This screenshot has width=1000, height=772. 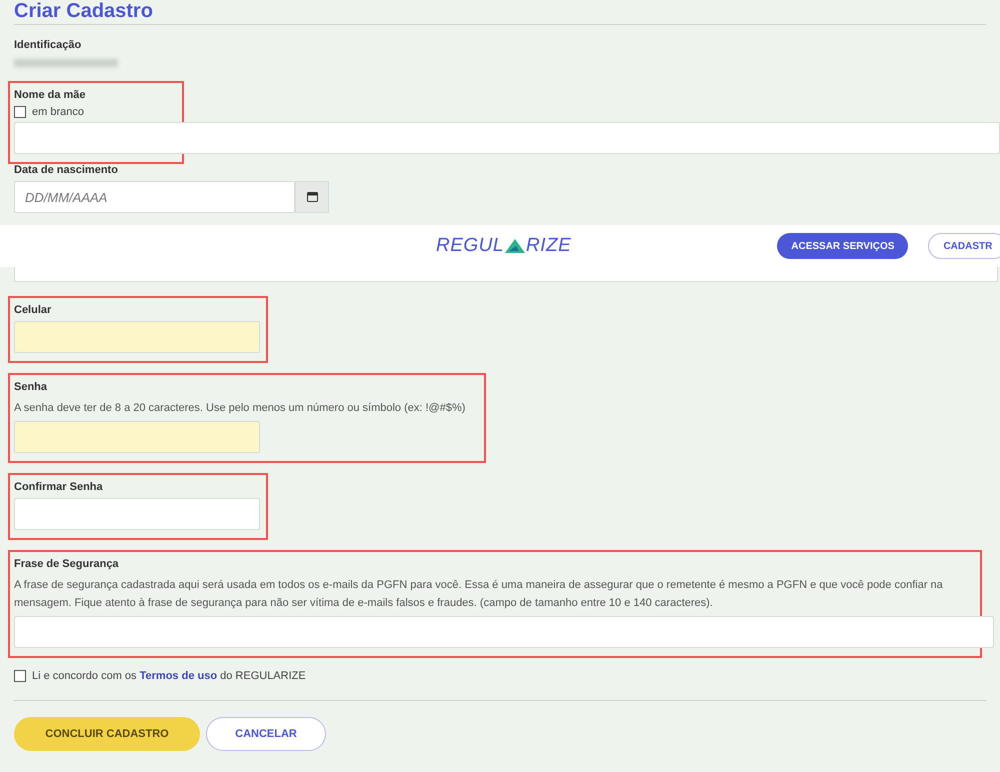 What do you see at coordinates (33, 310) in the screenshot?
I see `field-label: Celular` at bounding box center [33, 310].